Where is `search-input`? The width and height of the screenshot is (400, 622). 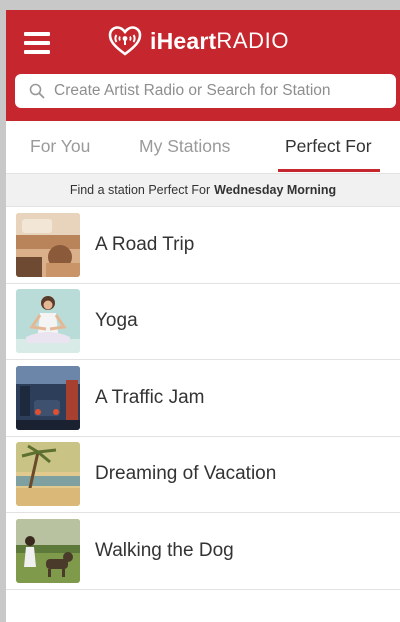
search-input is located at coordinates (224, 91).